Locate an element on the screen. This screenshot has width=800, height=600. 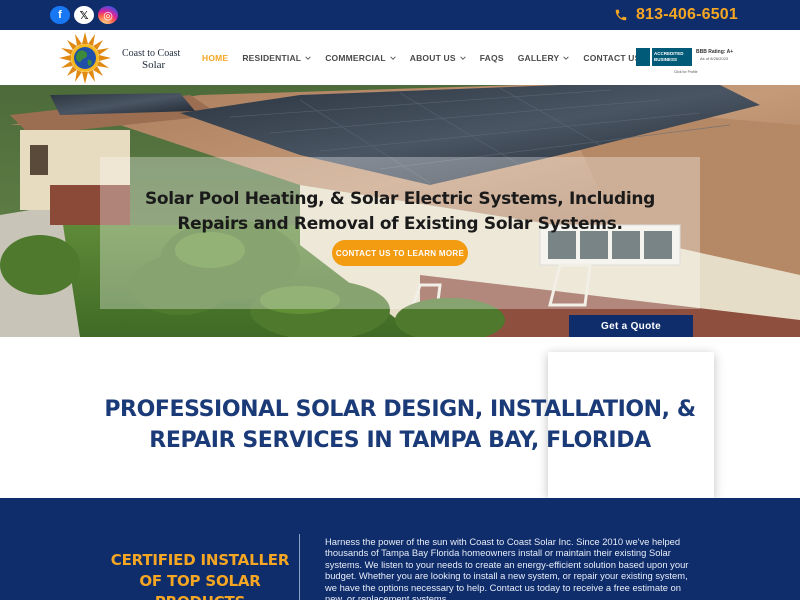
nav-label: HOME is located at coordinates (215, 58).